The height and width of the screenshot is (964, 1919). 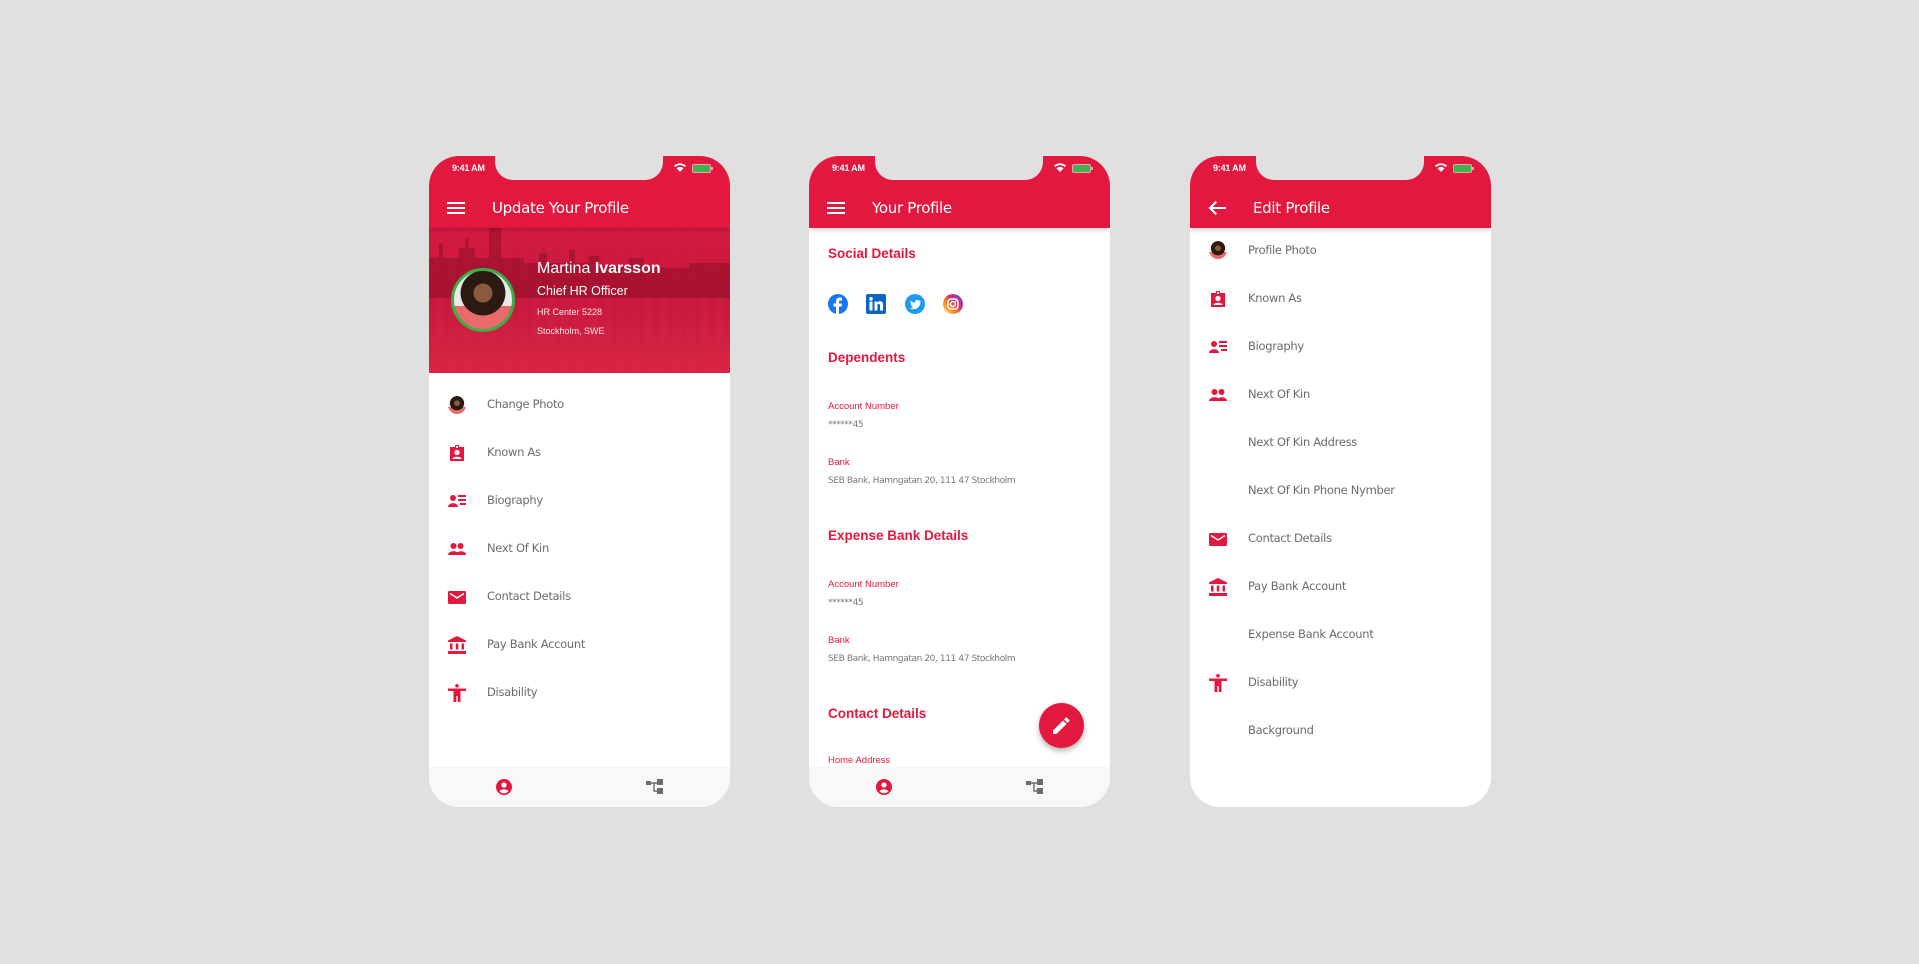 What do you see at coordinates (570, 312) in the screenshot?
I see `profile-office: HR Center 5228` at bounding box center [570, 312].